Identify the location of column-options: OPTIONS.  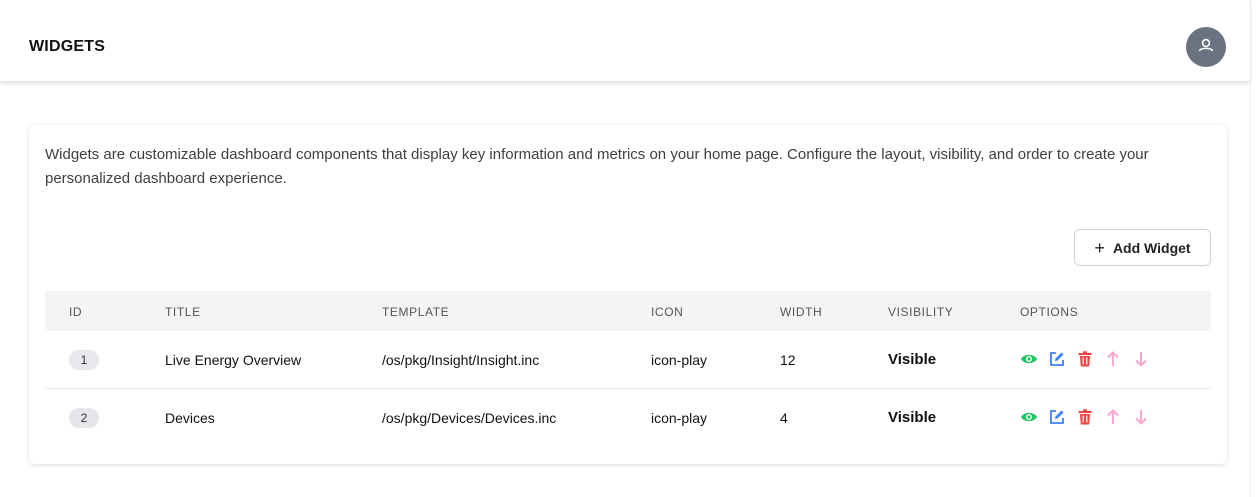
(1049, 312).